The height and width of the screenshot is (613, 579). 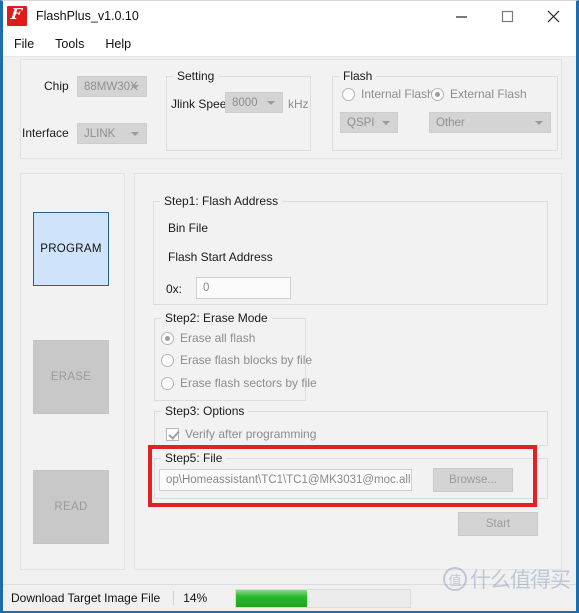 I want to click on radio-erase-blocks-by-file-label: Erase flash blocks by file, so click(x=246, y=360).